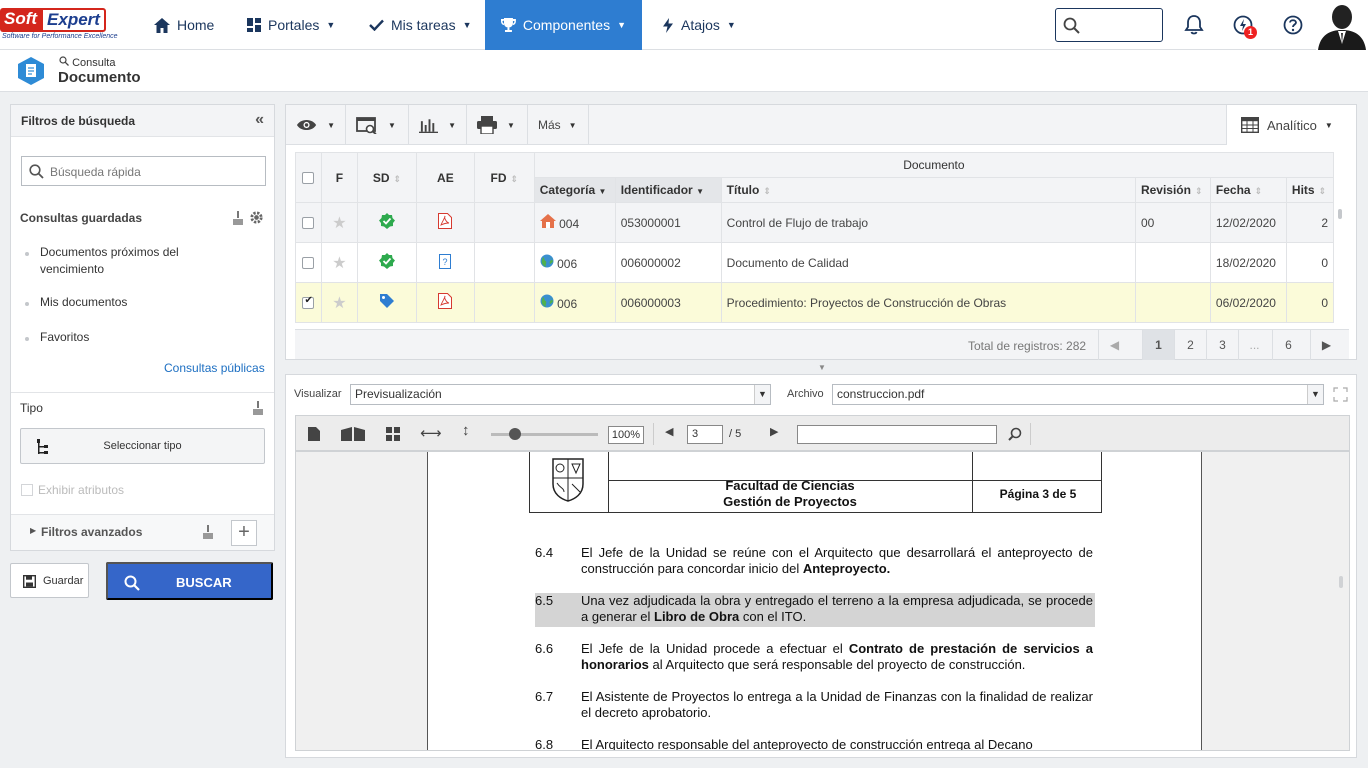 The height and width of the screenshot is (768, 1368). Describe the element at coordinates (1341, 582) in the screenshot. I see `pdf-scrollbar-thumb` at that location.